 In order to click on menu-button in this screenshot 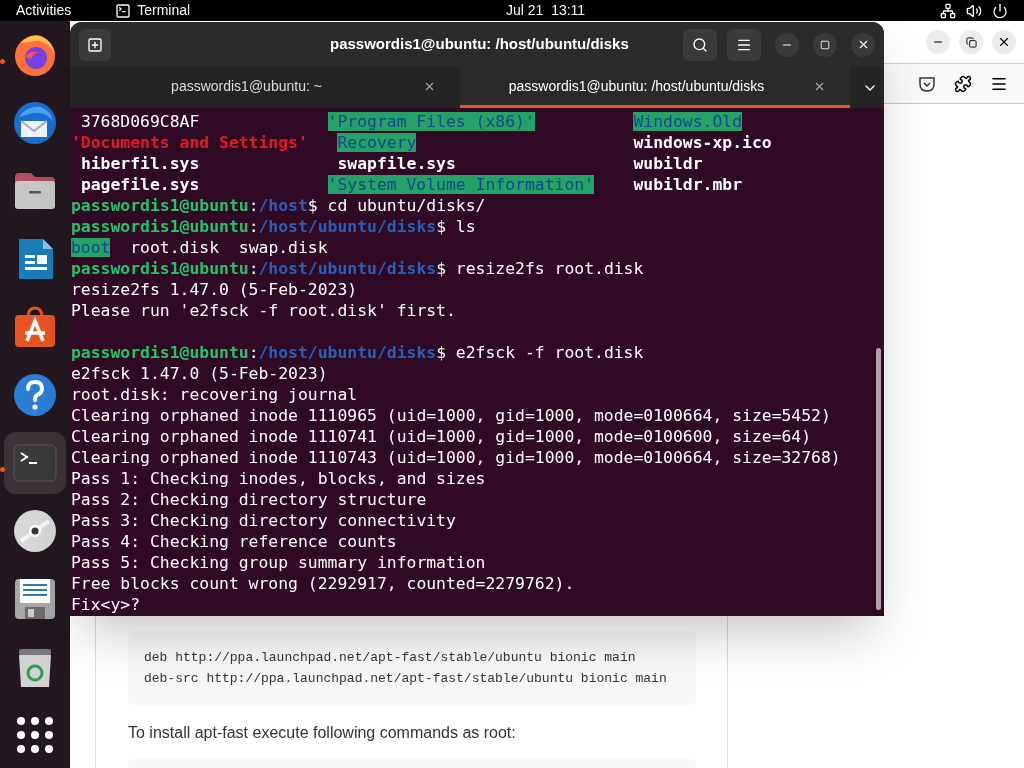, I will do `click(744, 44)`.